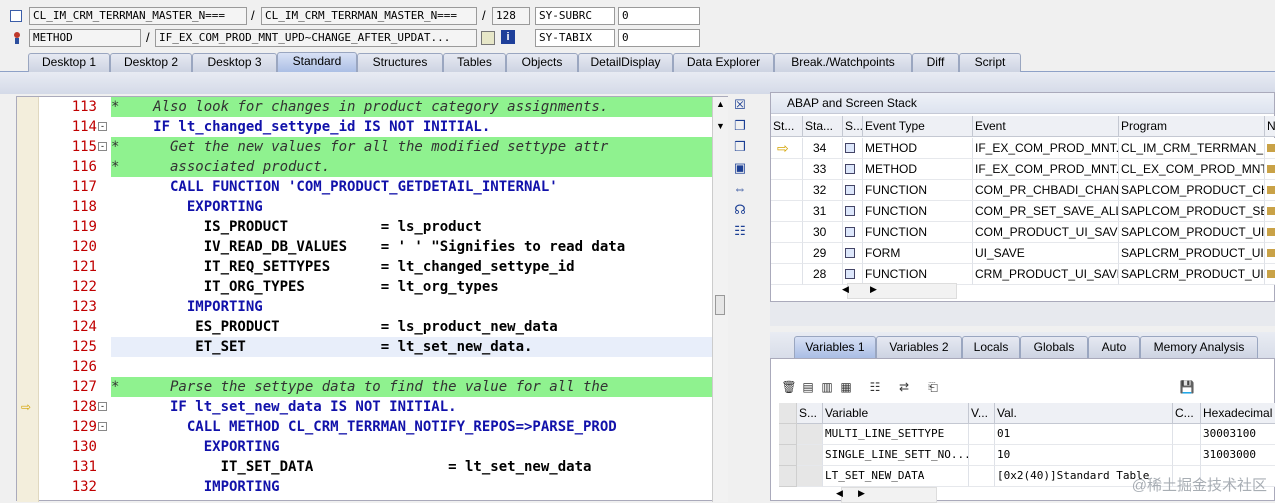 The image size is (1275, 503). I want to click on tab-desktop-1: Desktop 1, so click(69, 62).